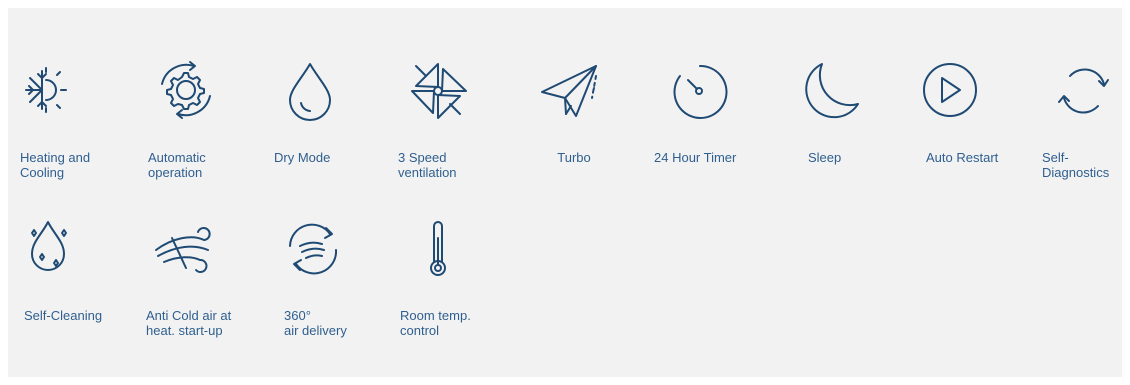 This screenshot has height=385, width=1130. I want to click on auto-restart-icon, so click(952, 93).